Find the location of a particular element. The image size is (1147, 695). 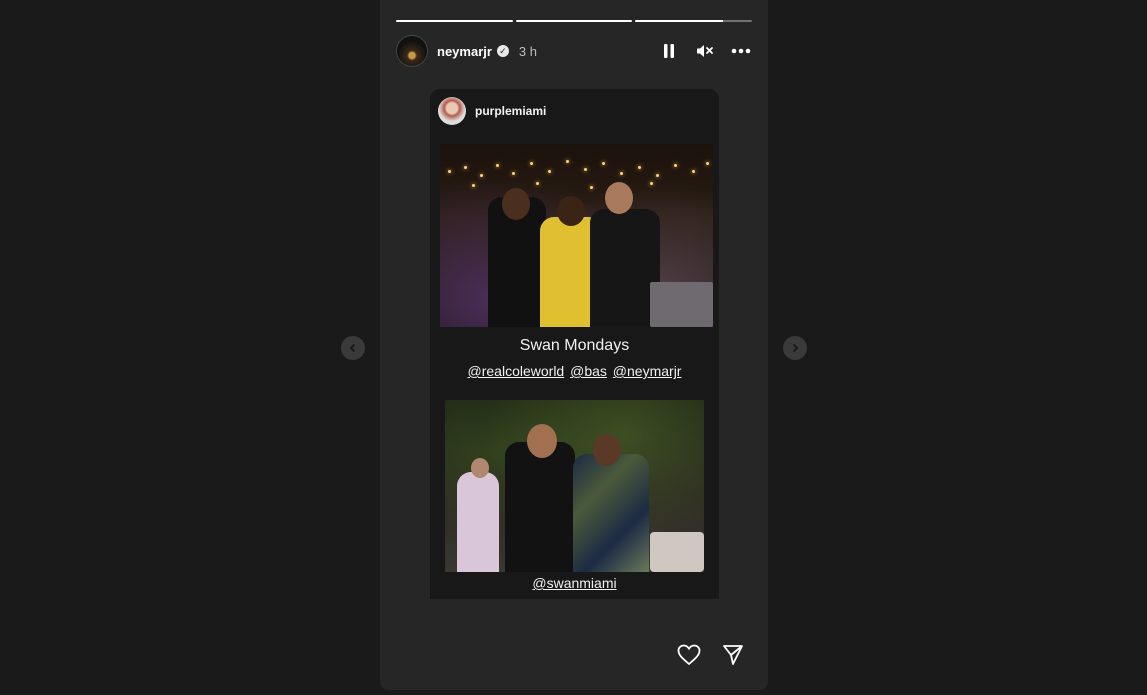

mention-link: @bas is located at coordinates (588, 371).